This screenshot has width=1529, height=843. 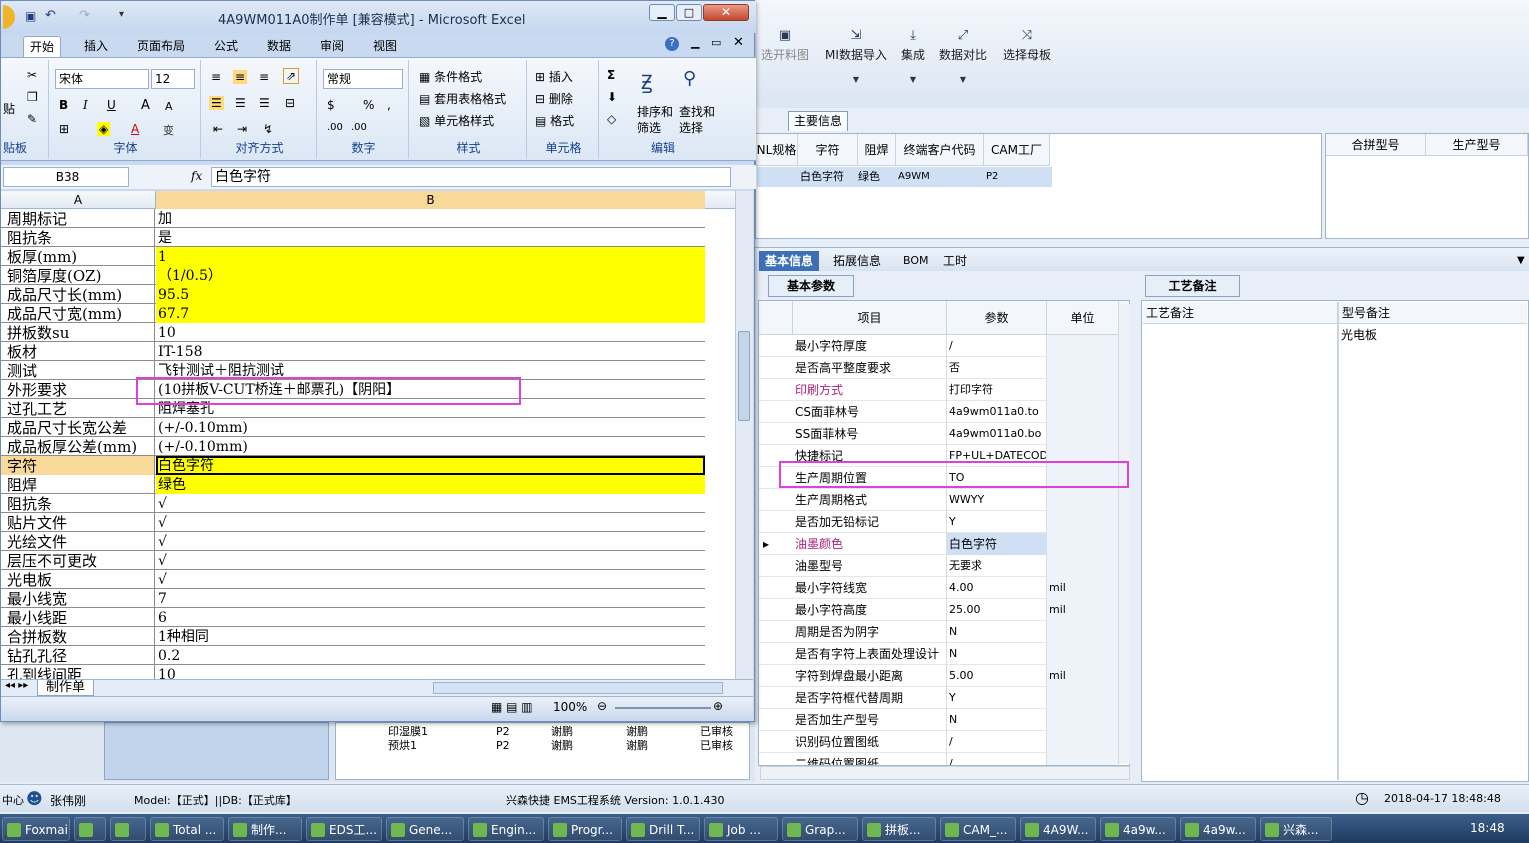 What do you see at coordinates (240, 103) in the screenshot?
I see `align-center-icon: ☰` at bounding box center [240, 103].